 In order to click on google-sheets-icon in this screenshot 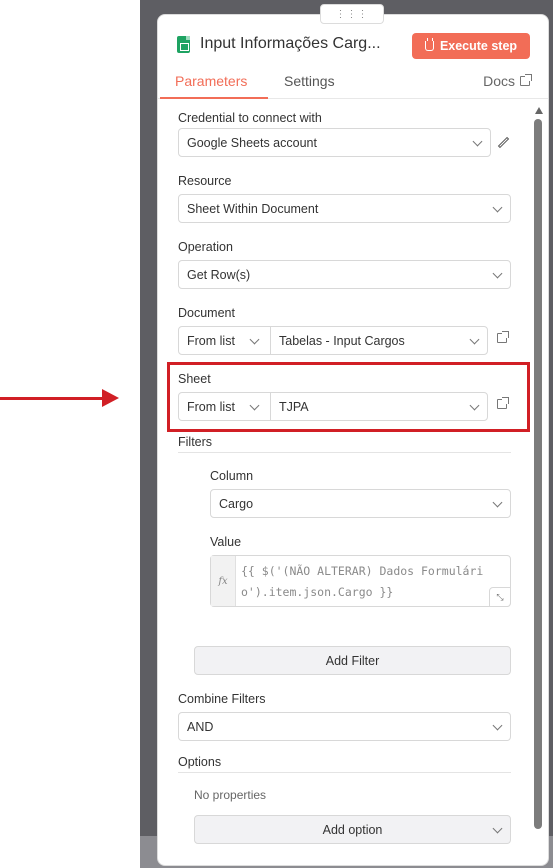, I will do `click(183, 44)`.